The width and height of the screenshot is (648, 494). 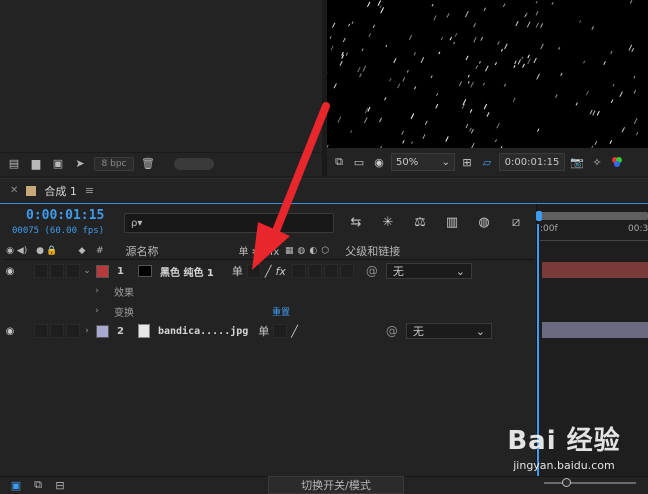 I want to click on reset-link: 重置, so click(x=281, y=311).